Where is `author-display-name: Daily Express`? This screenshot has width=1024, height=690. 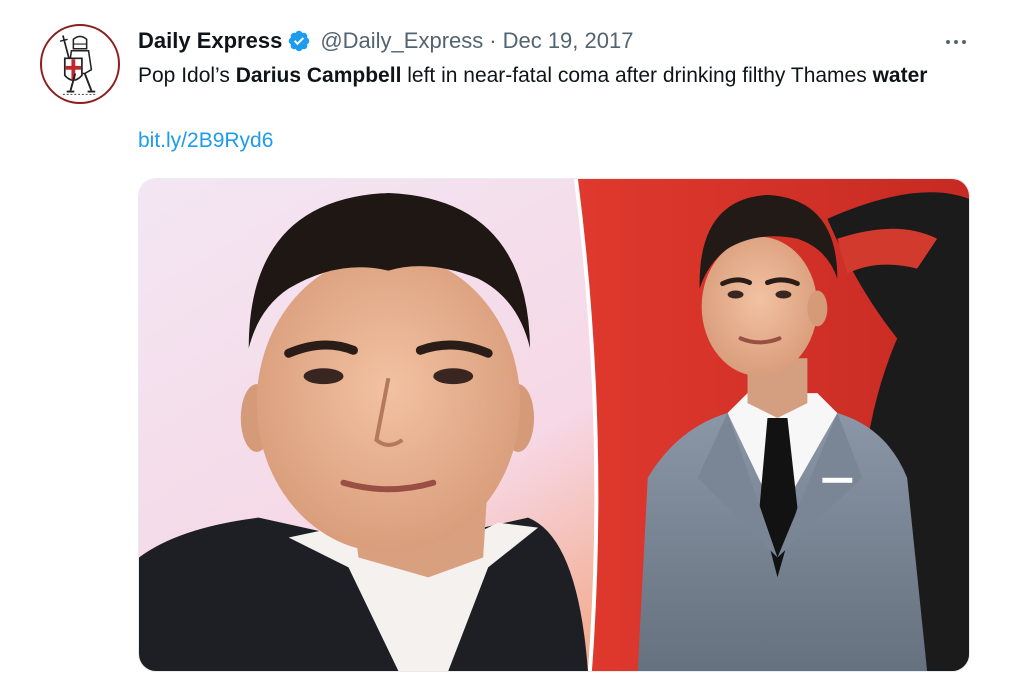 author-display-name: Daily Express is located at coordinates (210, 41).